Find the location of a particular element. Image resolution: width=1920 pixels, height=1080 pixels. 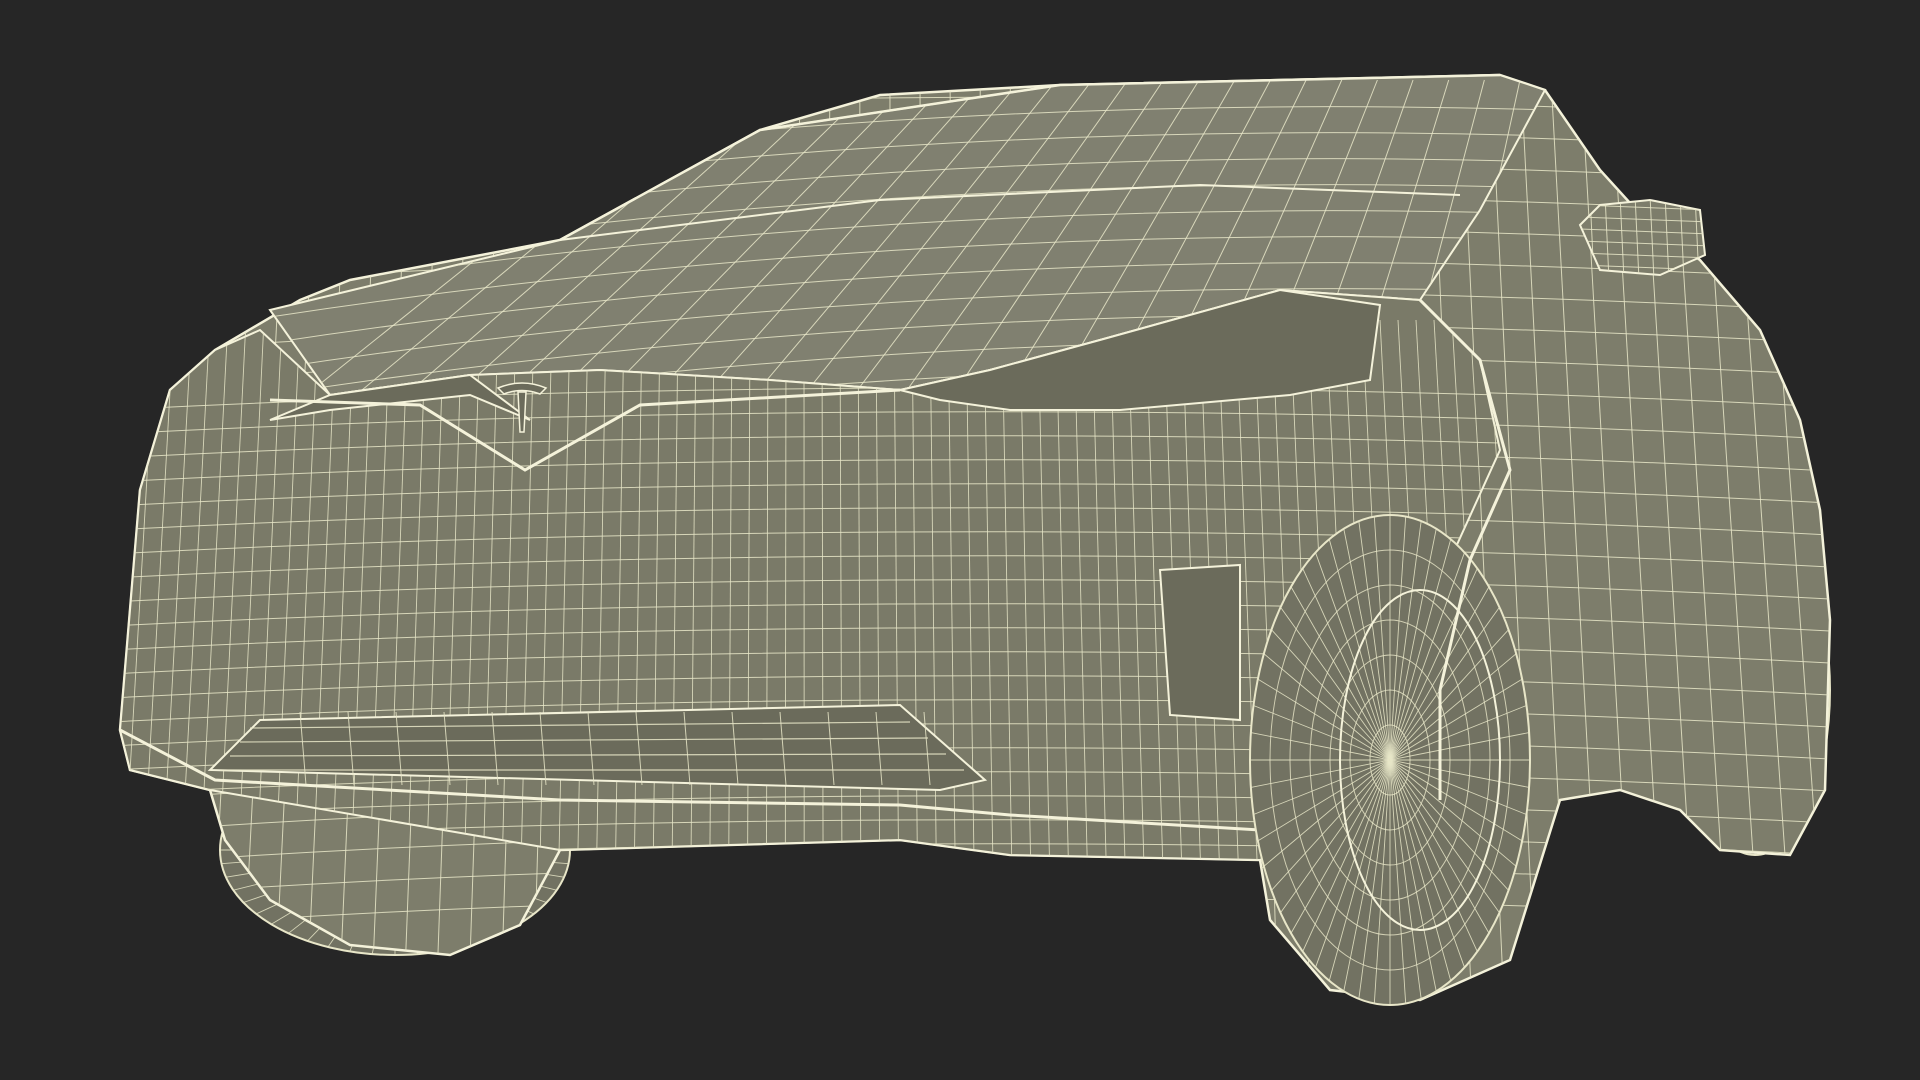

right-fog-vent is located at coordinates (1199, 642).